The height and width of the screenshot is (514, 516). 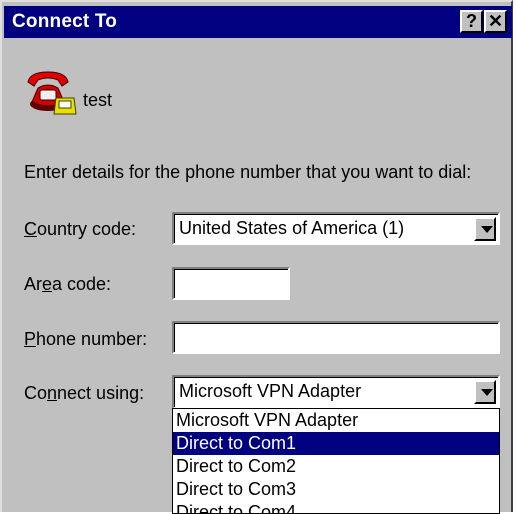 What do you see at coordinates (258, 22) in the screenshot?
I see `title-bar: Connect To ? ✕` at bounding box center [258, 22].